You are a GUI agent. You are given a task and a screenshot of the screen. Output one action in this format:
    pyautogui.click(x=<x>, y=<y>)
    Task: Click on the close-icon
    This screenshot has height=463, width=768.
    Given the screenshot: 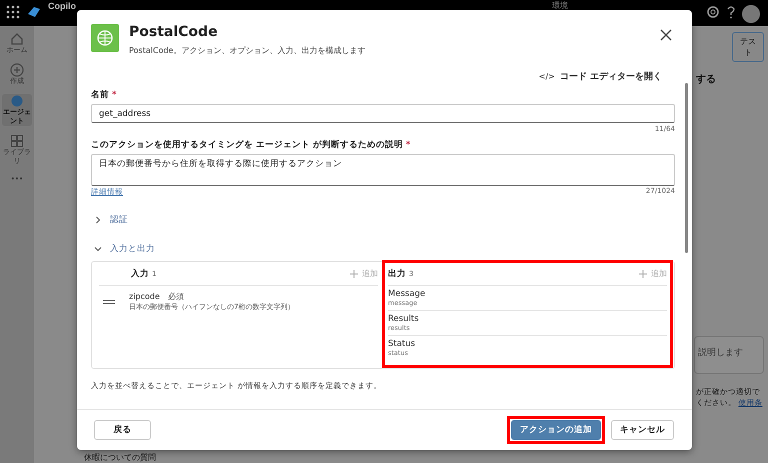 What is the action you would take?
    pyautogui.click(x=666, y=35)
    